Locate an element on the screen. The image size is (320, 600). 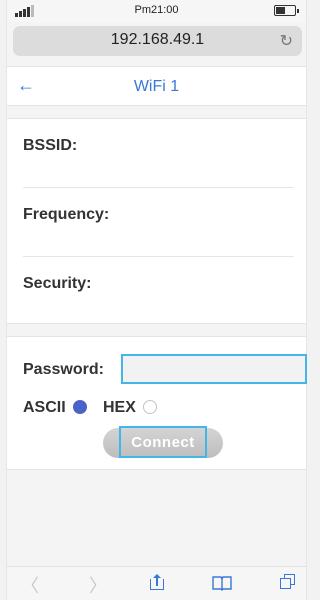
page-header: ← WiFi 1 is located at coordinates (156, 86).